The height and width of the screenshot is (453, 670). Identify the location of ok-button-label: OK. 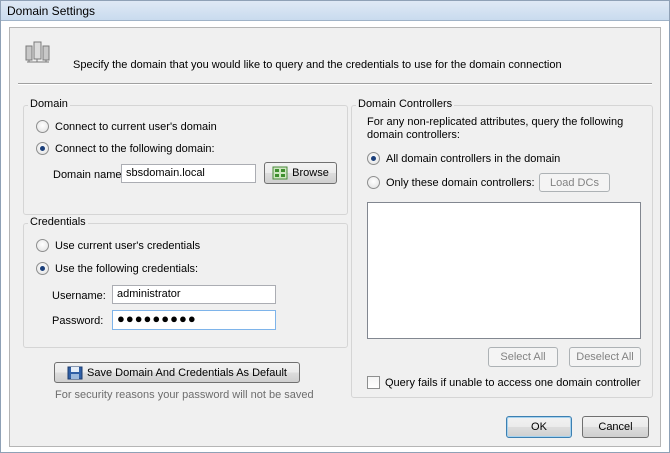
(539, 427).